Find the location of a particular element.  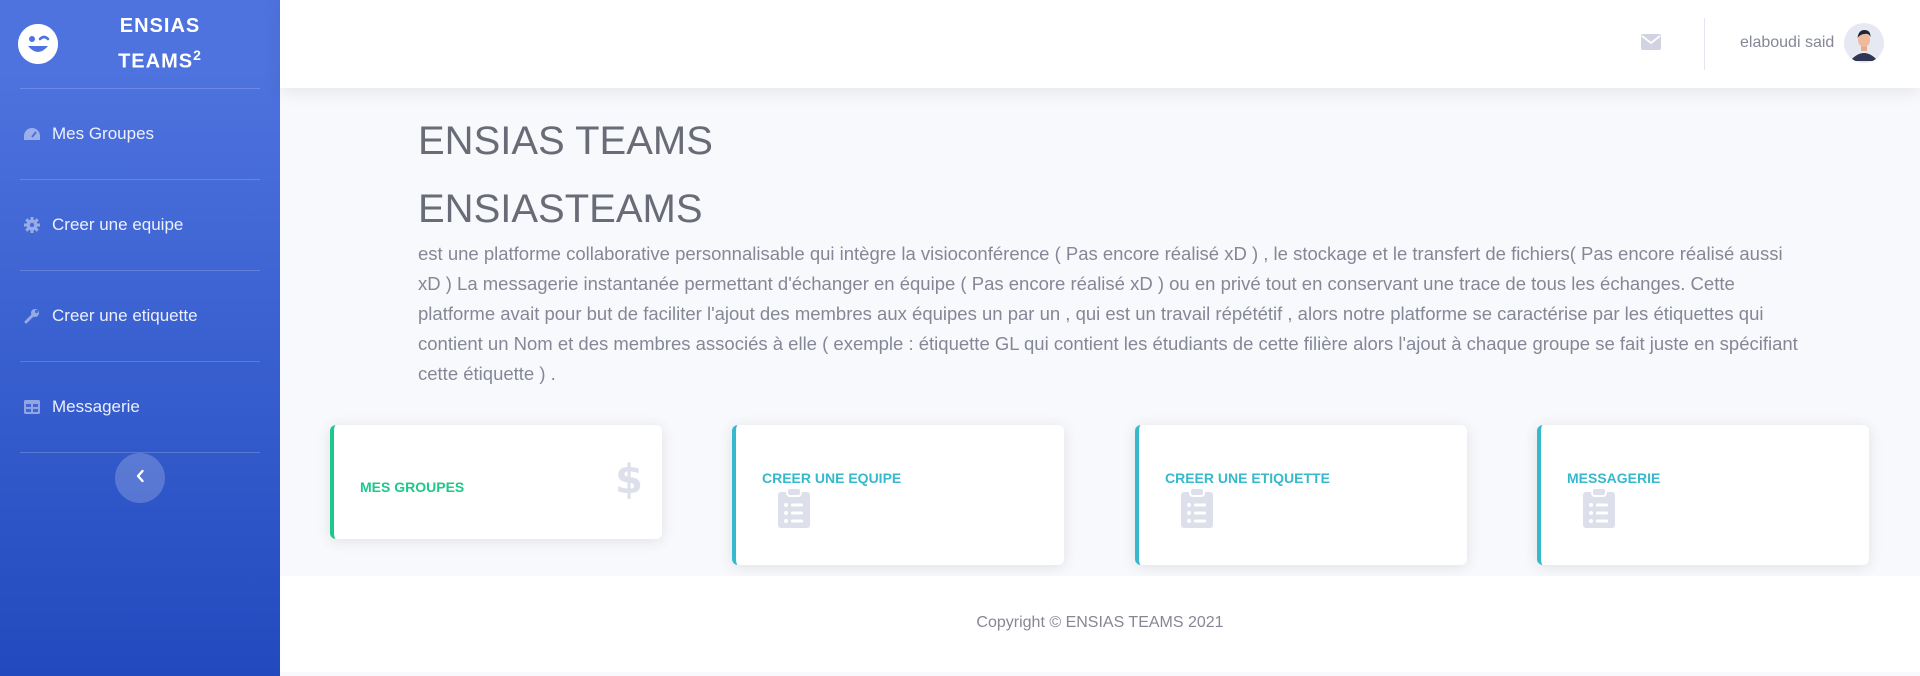

sidebar-item-creer-equipe: Creer une equipe is located at coordinates (140, 225).